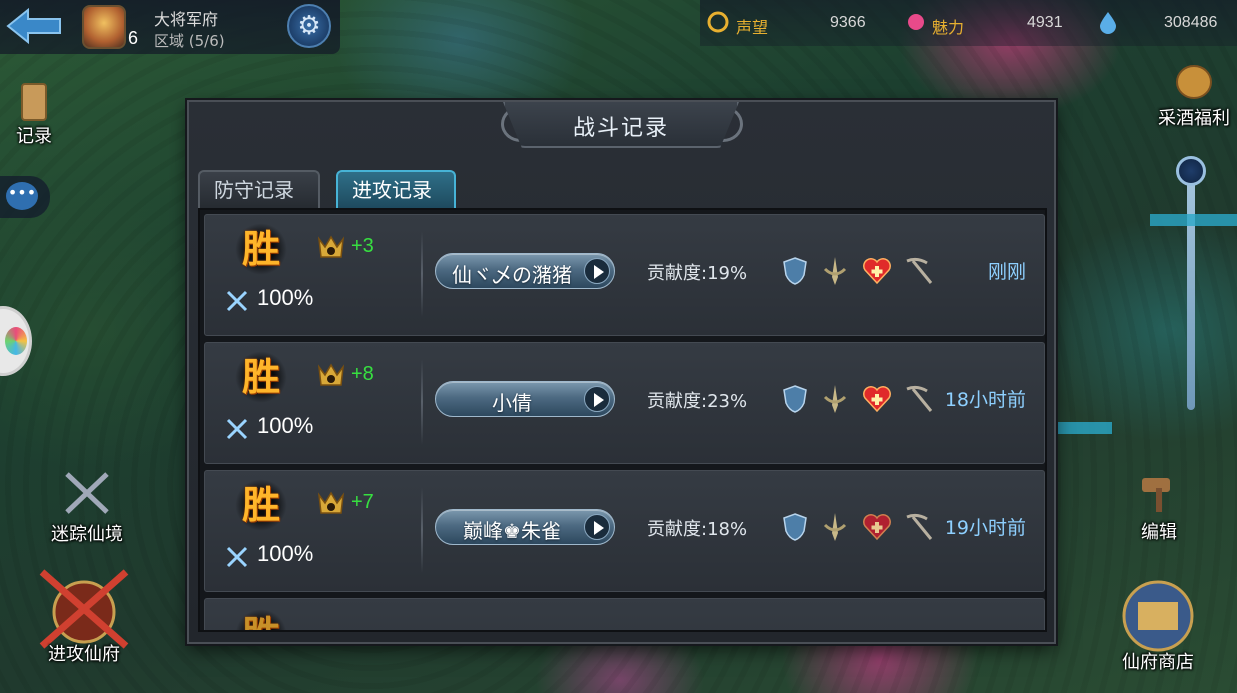 This screenshot has height=693, width=1237. Describe the element at coordinates (916, 22) in the screenshot. I see `flower-icon` at that location.